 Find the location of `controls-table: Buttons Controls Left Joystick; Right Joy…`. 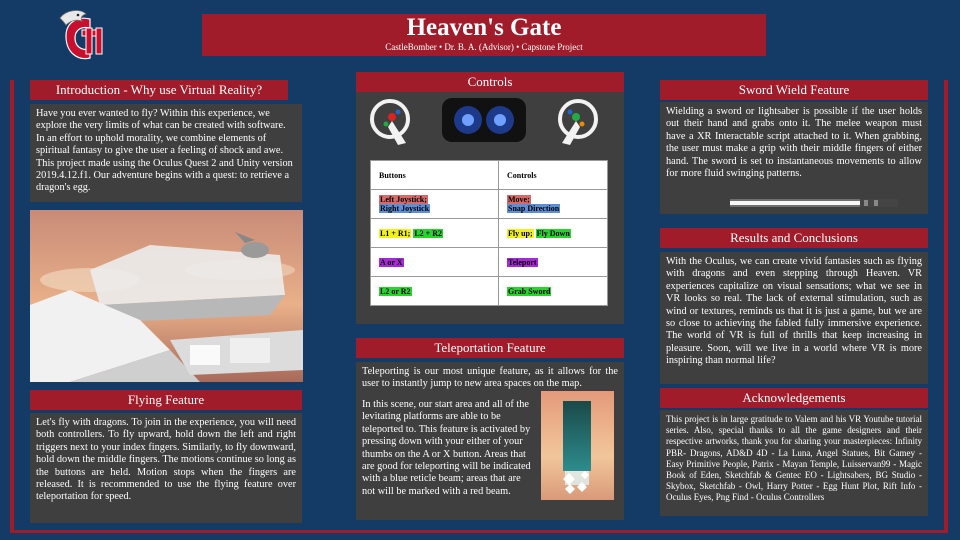

controls-table: Buttons Controls Left Joystick; Right Joy… is located at coordinates (489, 233).